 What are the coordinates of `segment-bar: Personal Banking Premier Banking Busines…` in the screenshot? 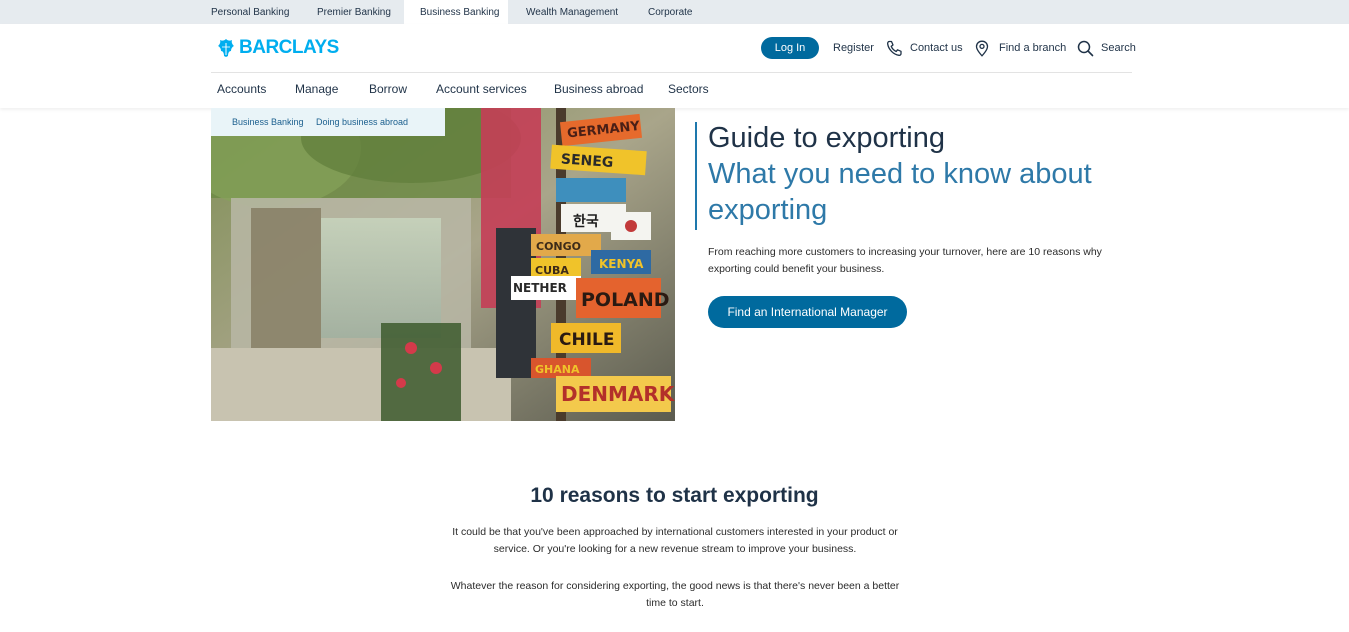 It's located at (674, 12).